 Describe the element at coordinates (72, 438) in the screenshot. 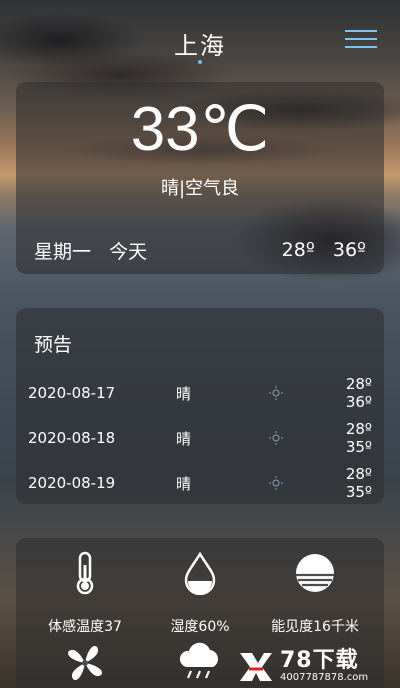

I see `forecast-date: 2020-08-18` at that location.